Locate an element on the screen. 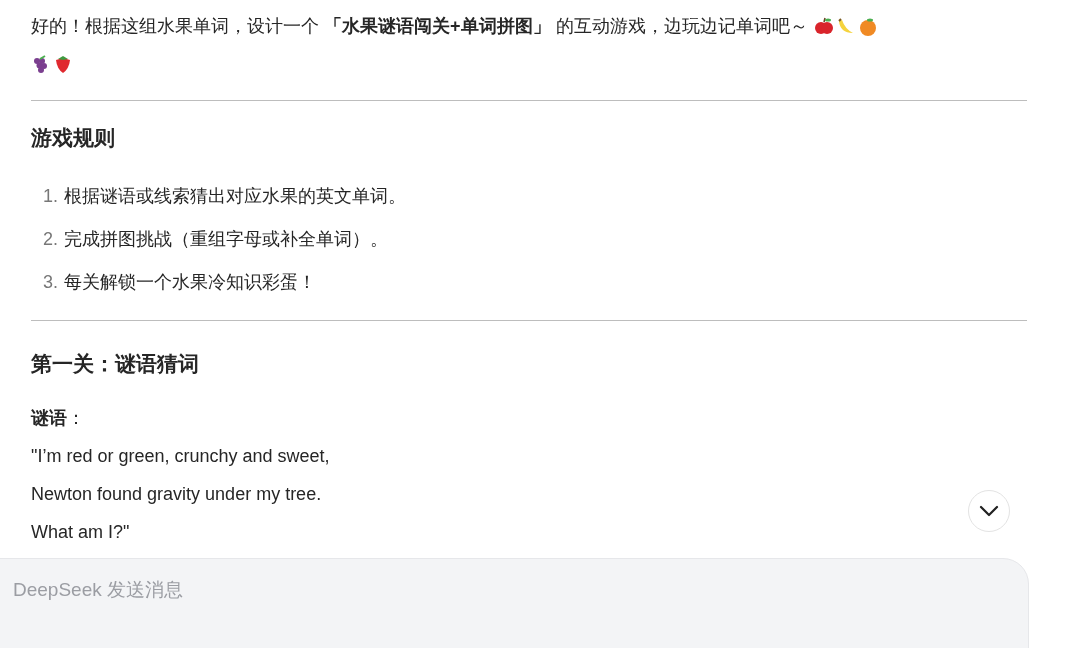 The height and width of the screenshot is (648, 1080). scroll-down-button is located at coordinates (989, 511).